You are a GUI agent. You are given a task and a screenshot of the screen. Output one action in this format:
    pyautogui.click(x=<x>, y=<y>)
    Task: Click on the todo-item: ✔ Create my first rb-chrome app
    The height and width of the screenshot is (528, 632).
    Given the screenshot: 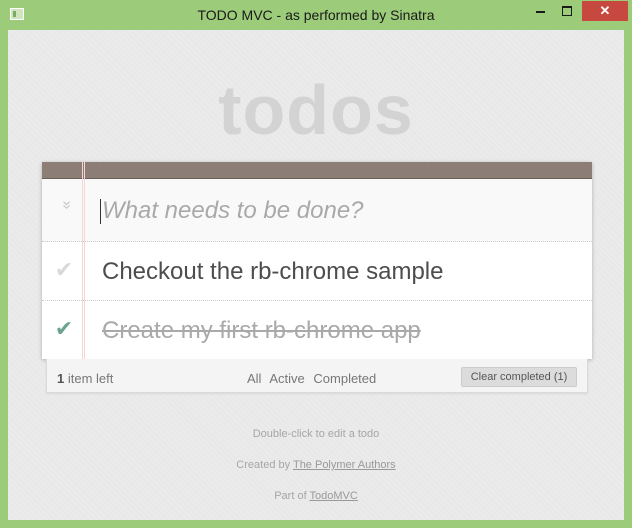 What is the action you would take?
    pyautogui.click(x=317, y=330)
    